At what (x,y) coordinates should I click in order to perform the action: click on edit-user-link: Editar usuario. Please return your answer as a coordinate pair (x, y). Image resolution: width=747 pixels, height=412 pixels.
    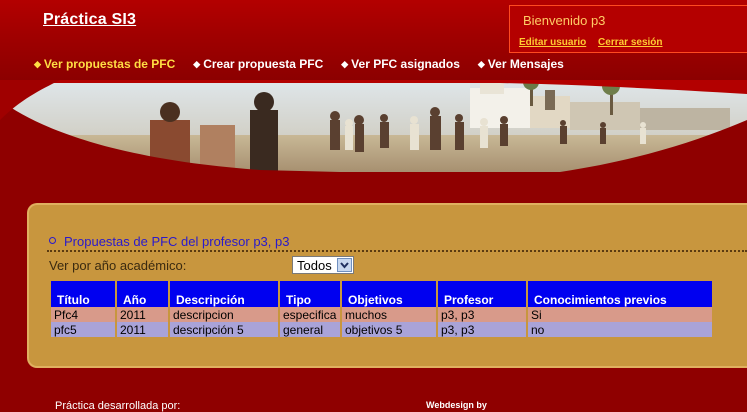
    Looking at the image, I should click on (552, 42).